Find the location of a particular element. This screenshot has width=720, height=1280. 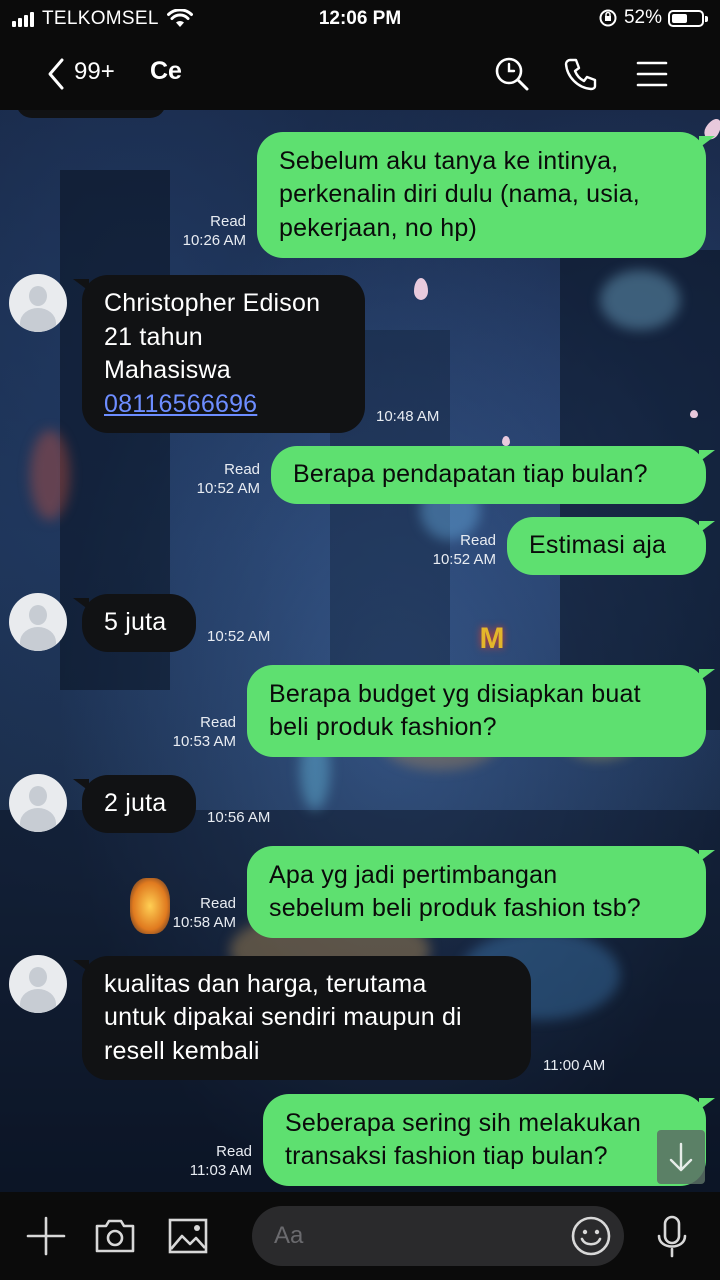

message-meta: Read 11:03 AM is located at coordinates (204, 1161).